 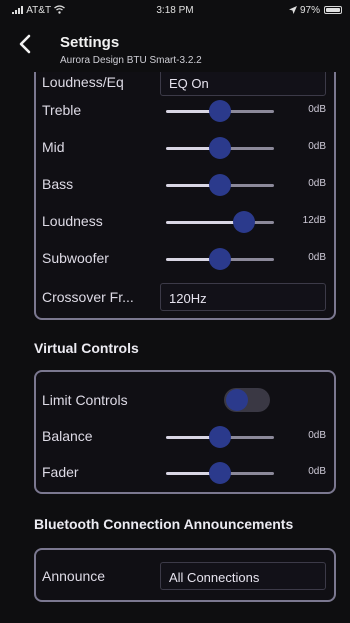 What do you see at coordinates (62, 110) in the screenshot?
I see `treble-label: Treble` at bounding box center [62, 110].